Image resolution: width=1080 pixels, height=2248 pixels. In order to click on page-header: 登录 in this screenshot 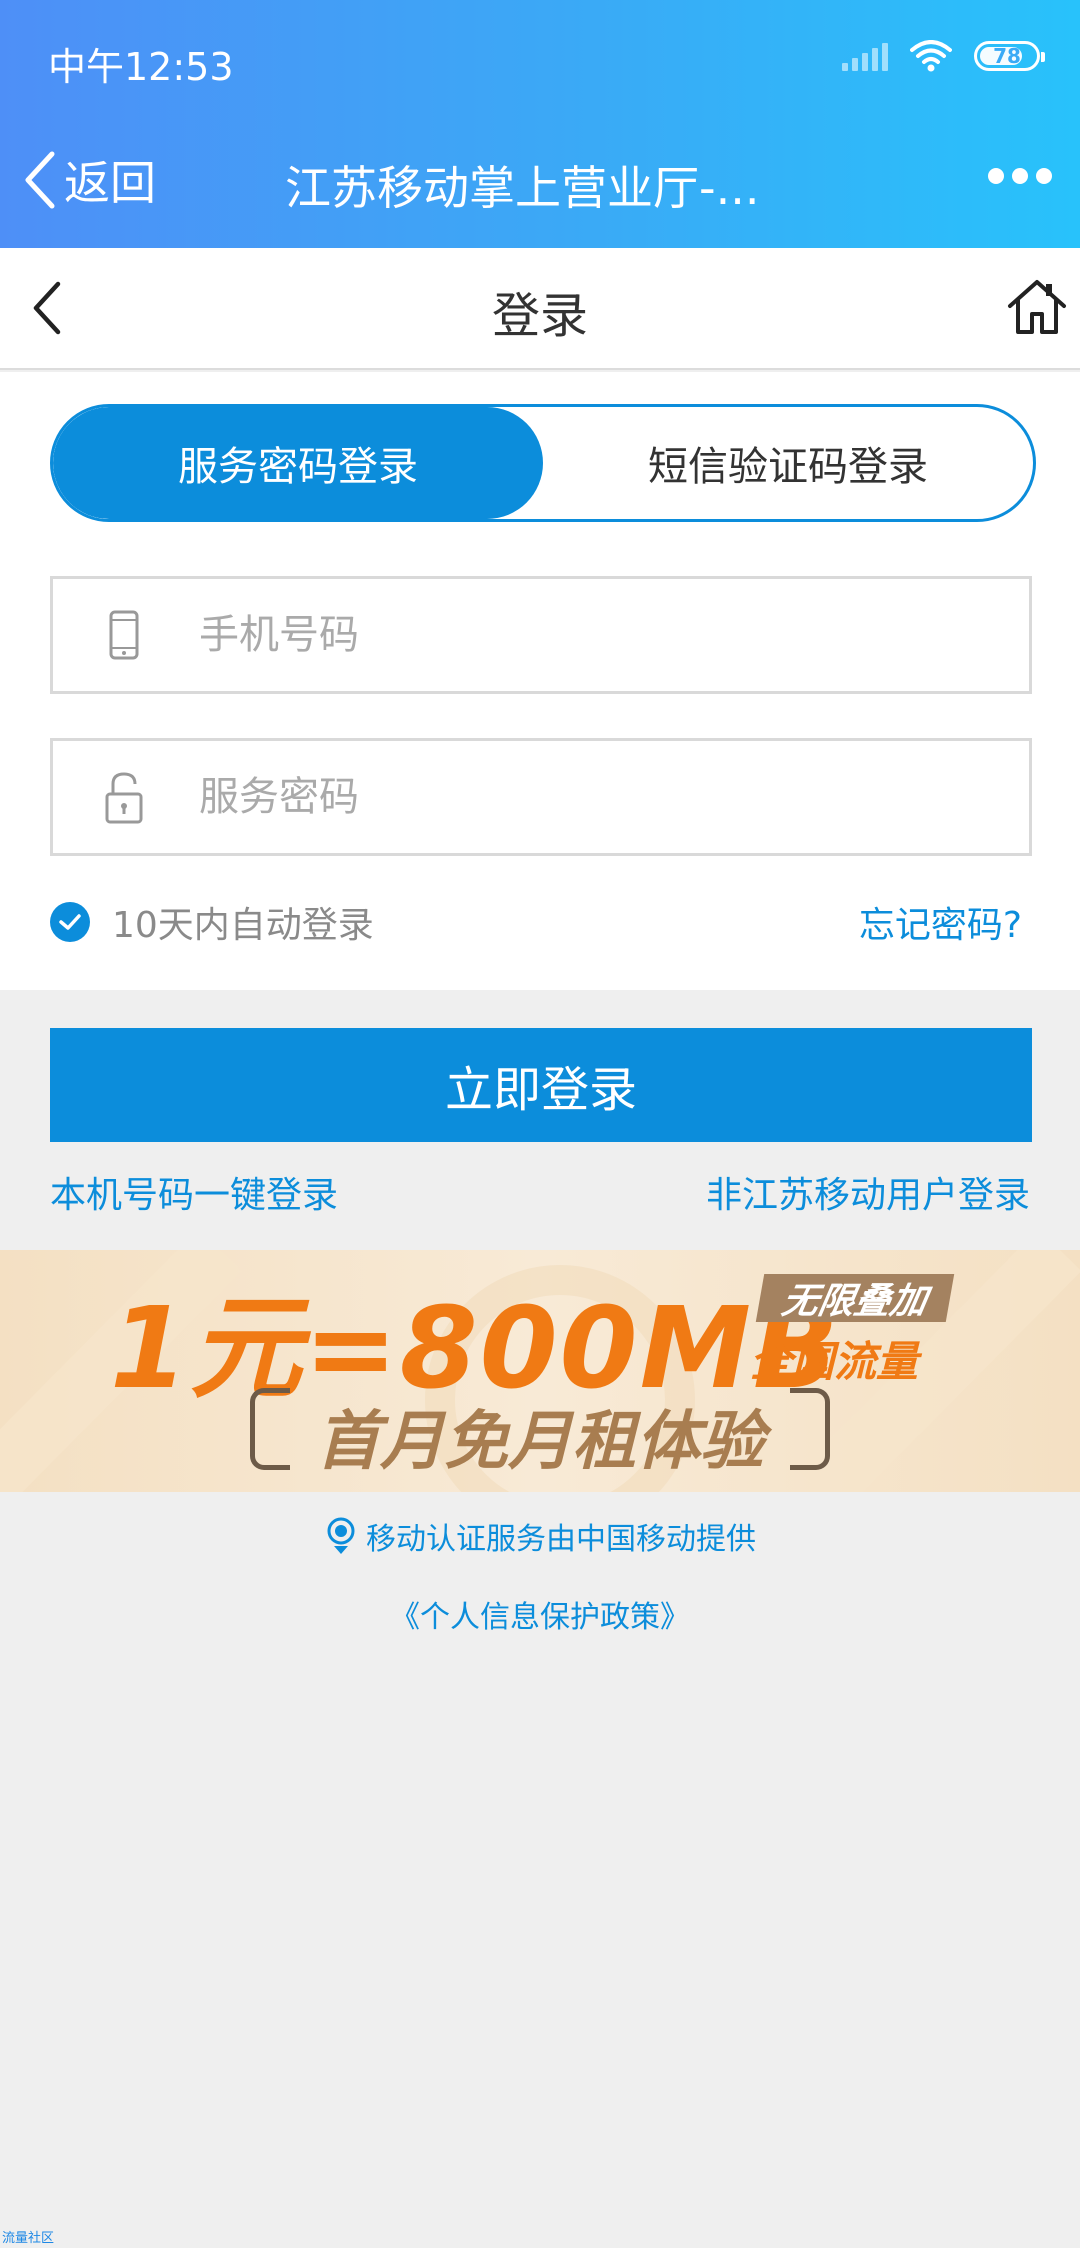, I will do `click(540, 309)`.